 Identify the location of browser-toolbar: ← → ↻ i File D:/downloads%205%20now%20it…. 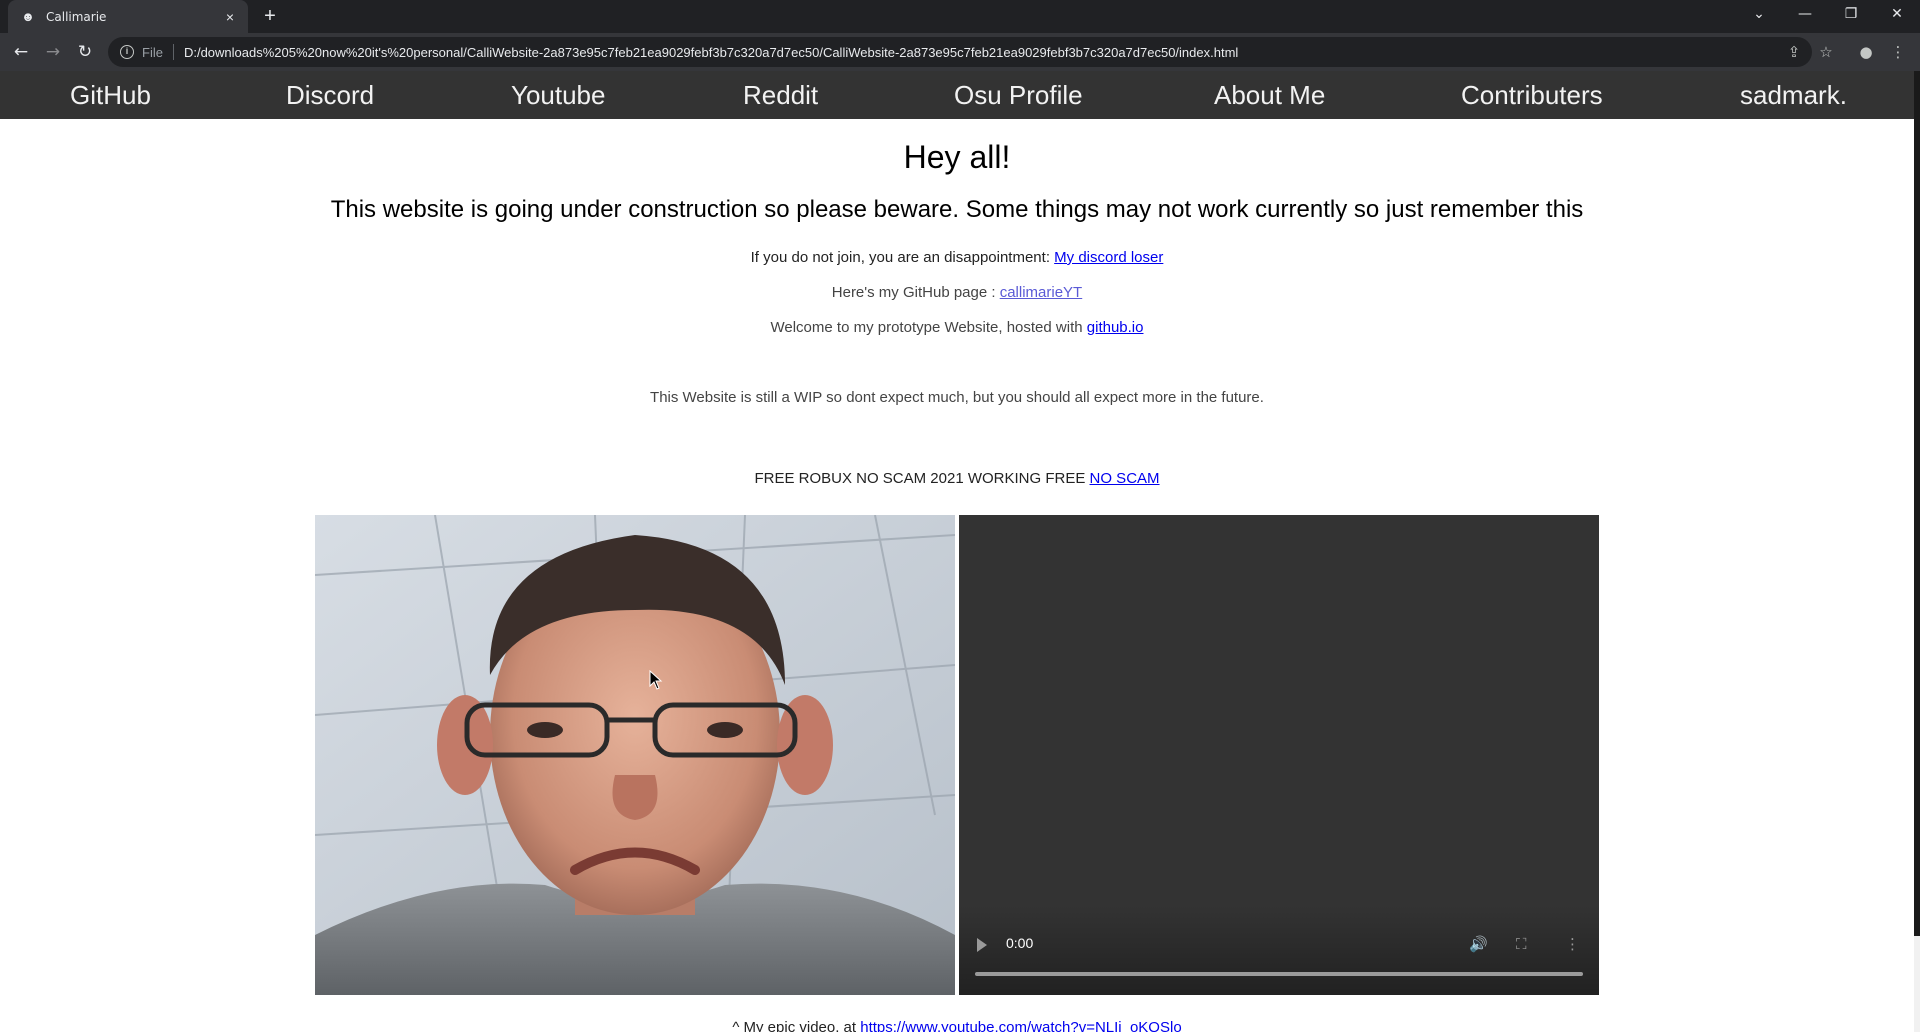
(960, 52).